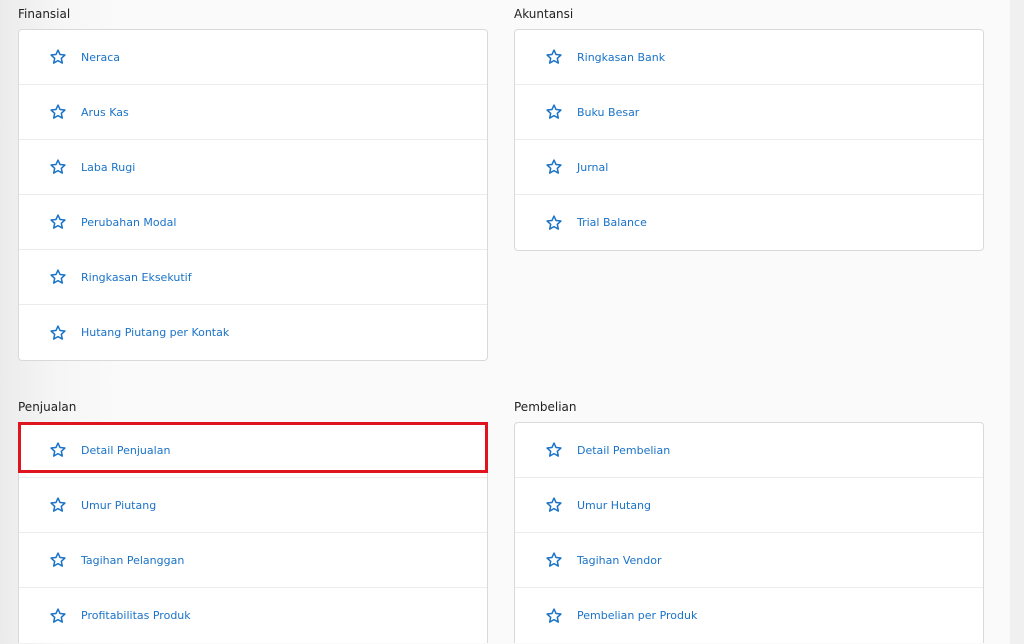 The height and width of the screenshot is (644, 1024). What do you see at coordinates (749, 167) in the screenshot?
I see `report-item-jurnal: Jurnal` at bounding box center [749, 167].